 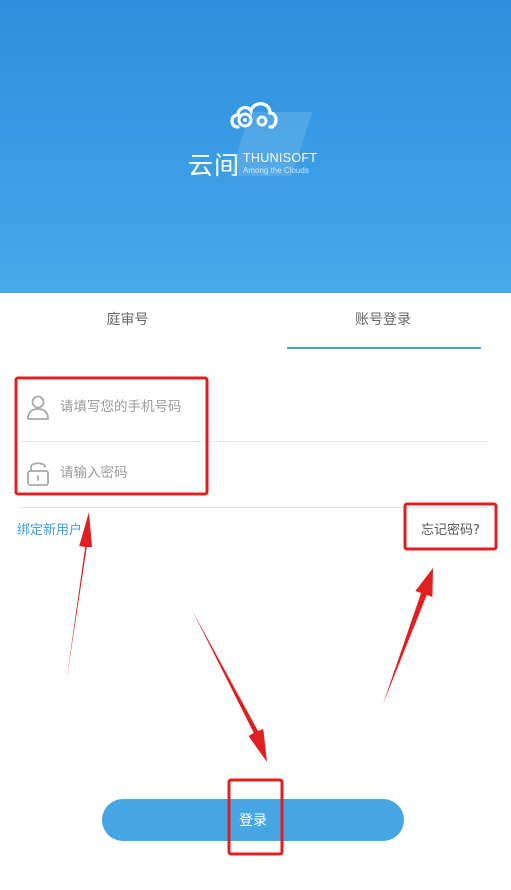 What do you see at coordinates (270, 407) in the screenshot?
I see `phone-input` at bounding box center [270, 407].